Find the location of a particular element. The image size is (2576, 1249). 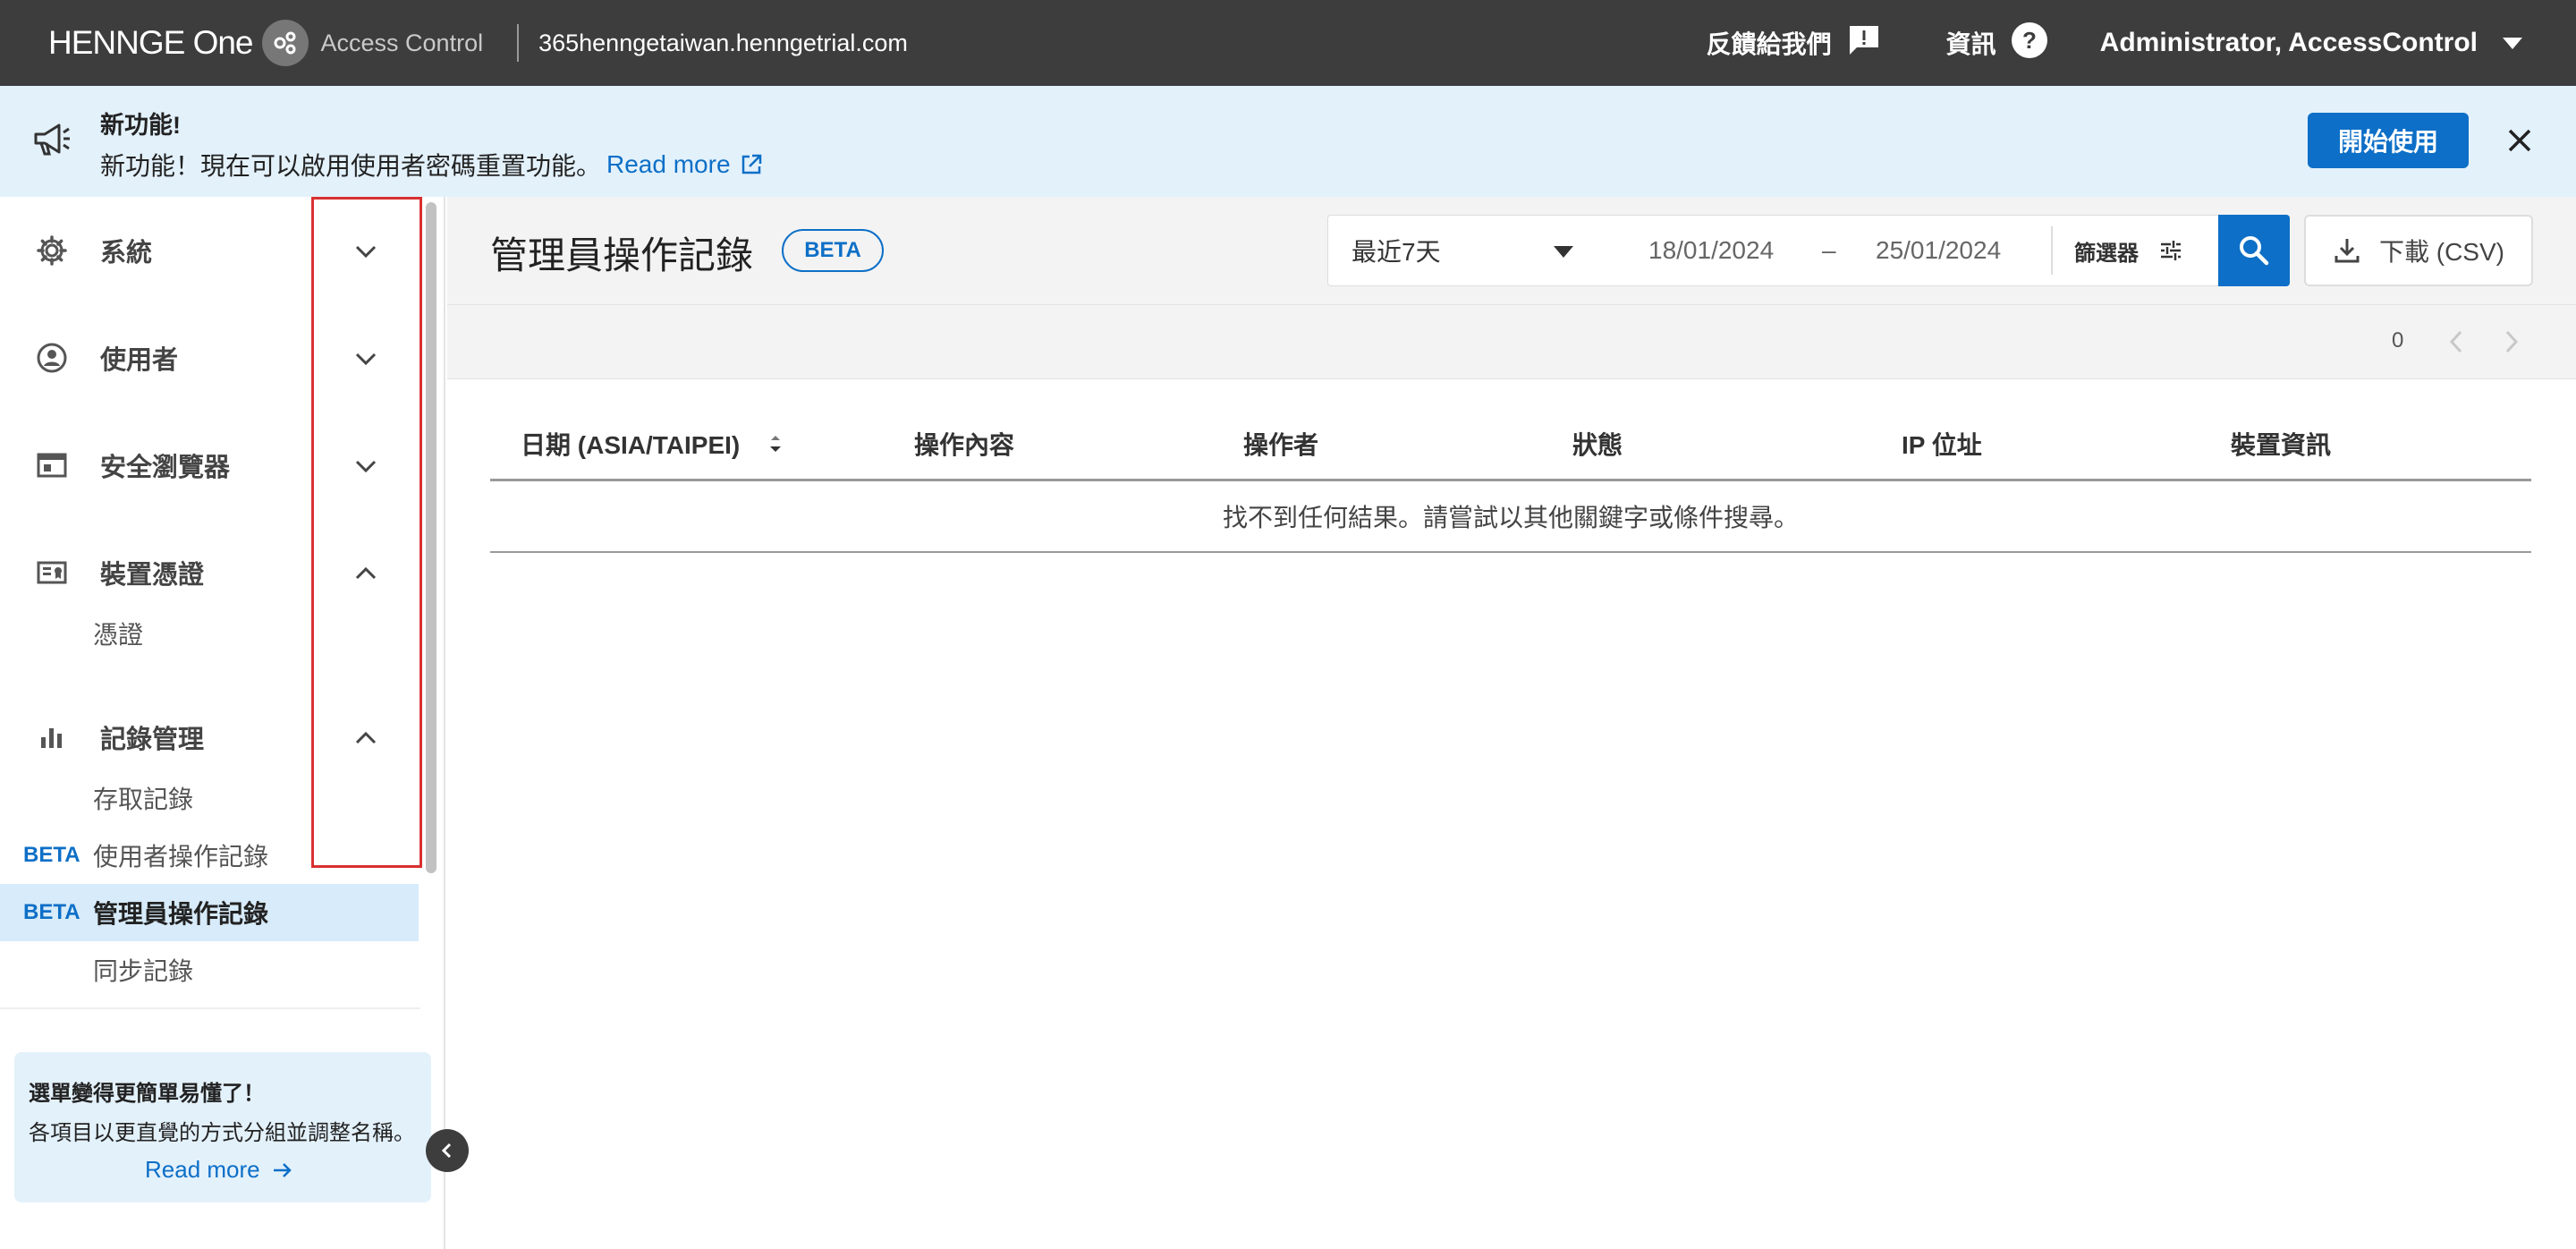

download-csv-button: 下載 (CSV) is located at coordinates (2418, 251).